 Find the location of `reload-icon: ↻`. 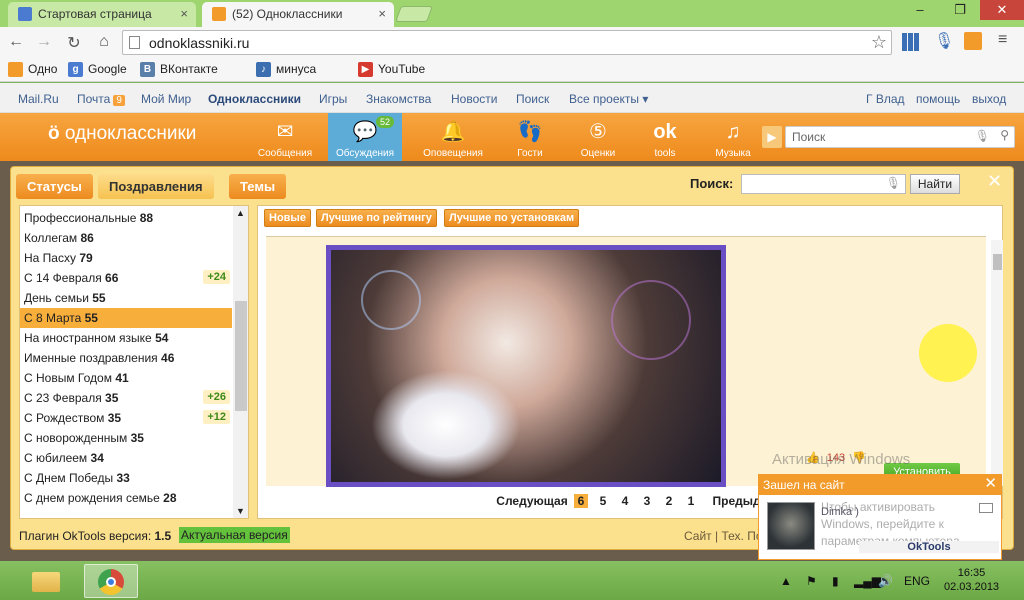

reload-icon: ↻ is located at coordinates (74, 43).